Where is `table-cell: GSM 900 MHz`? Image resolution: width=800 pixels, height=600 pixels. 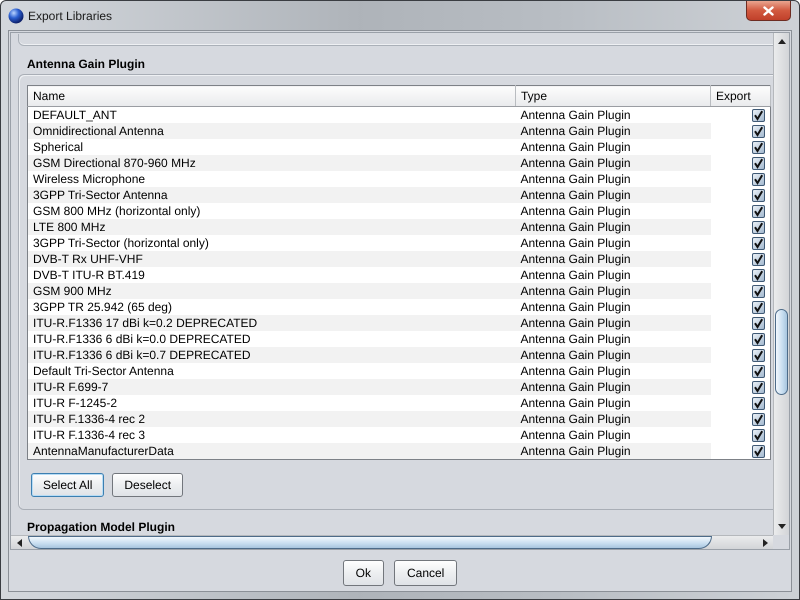 table-cell: GSM 900 MHz is located at coordinates (272, 291).